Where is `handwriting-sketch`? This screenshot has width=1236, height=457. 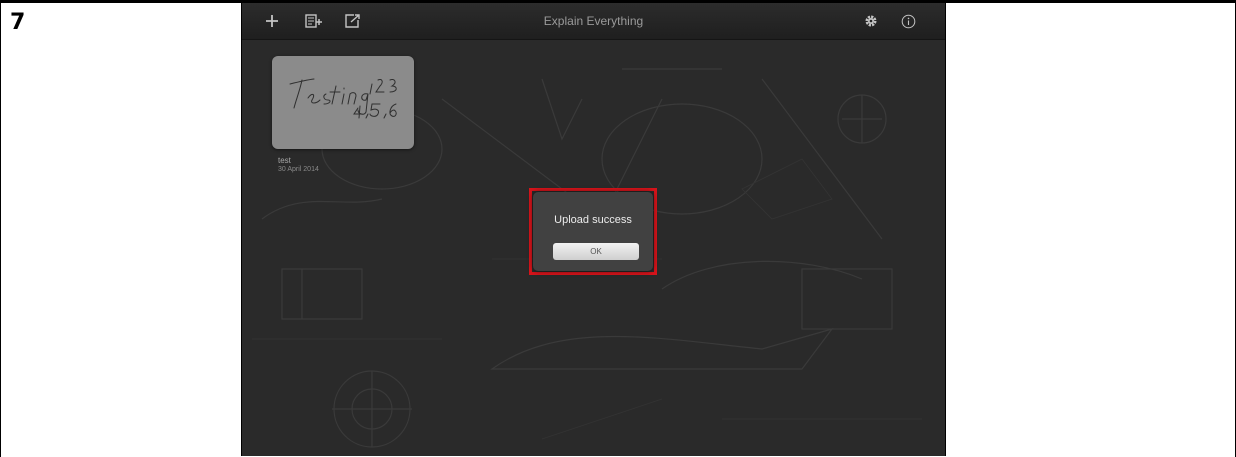
handwriting-sketch is located at coordinates (343, 98).